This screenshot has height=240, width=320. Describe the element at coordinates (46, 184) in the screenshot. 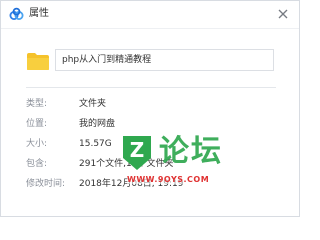

I see `modified-label: 修改时间:` at that location.